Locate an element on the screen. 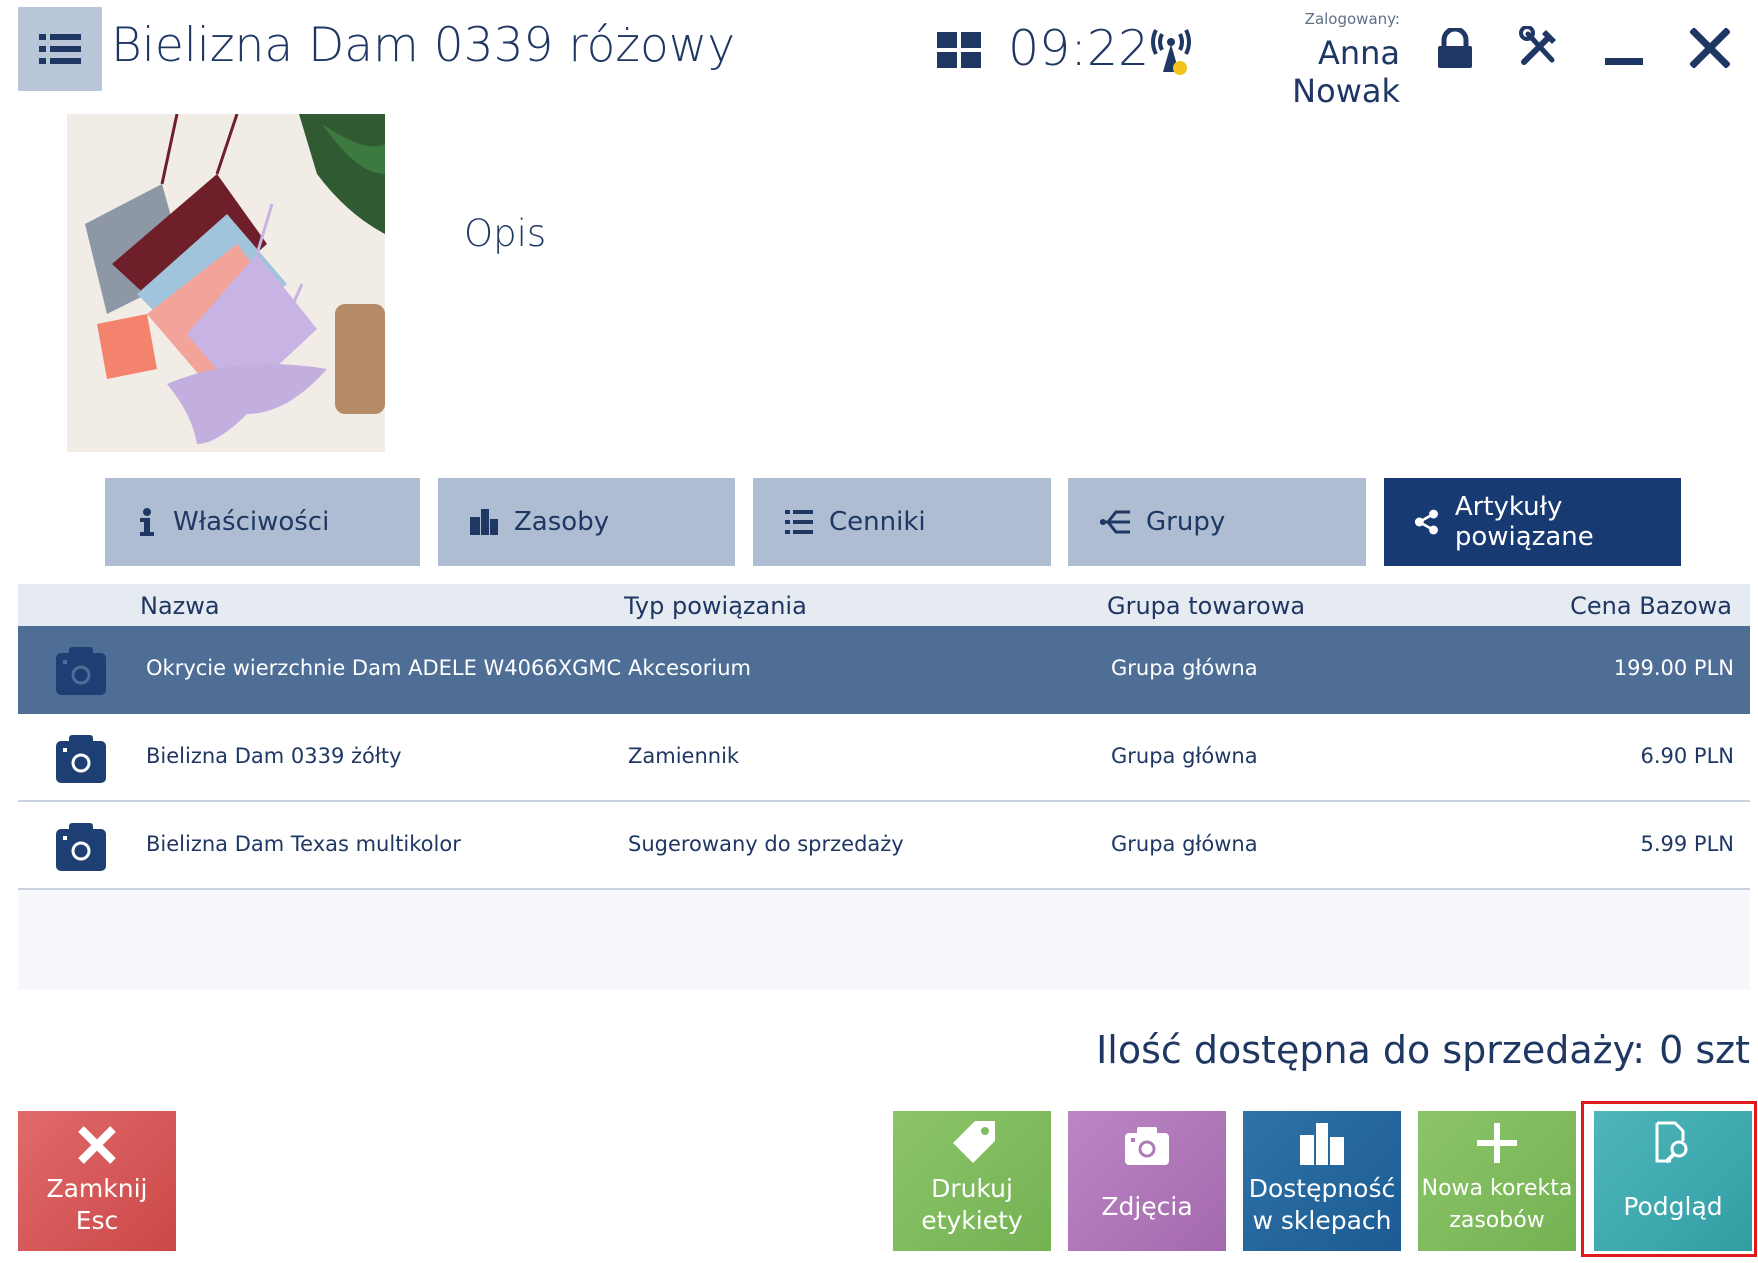 The width and height of the screenshot is (1758, 1263). print-labels-line1: Drukuj is located at coordinates (972, 1188).